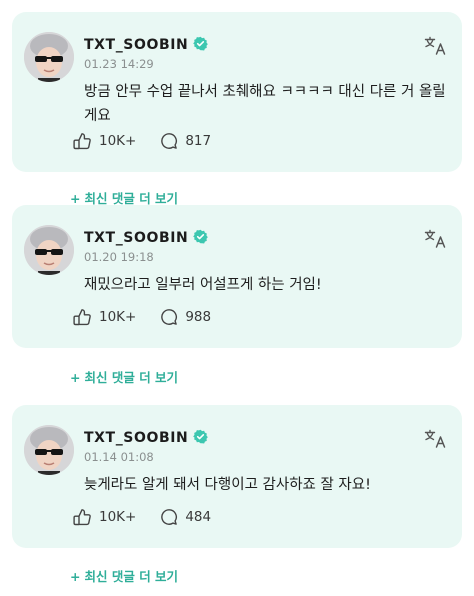 The height and width of the screenshot is (596, 474). Describe the element at coordinates (119, 64) in the screenshot. I see `post-timestamp: 01.23 14:29` at that location.